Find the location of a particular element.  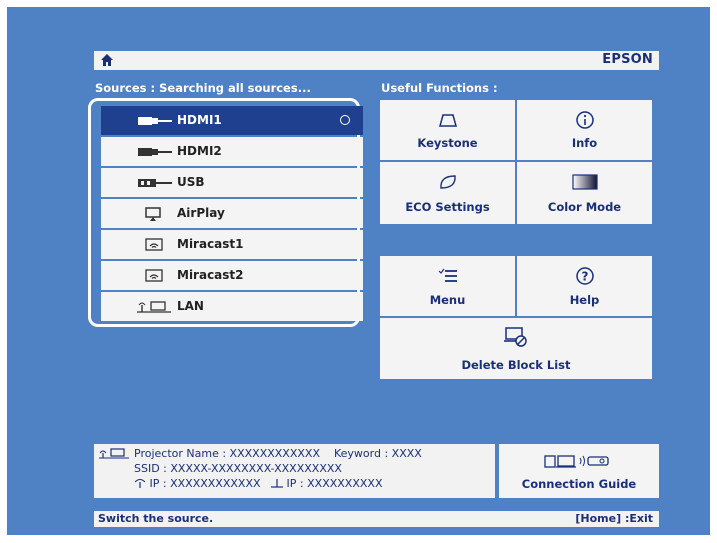

keystone-button: Keystone is located at coordinates (447, 130).